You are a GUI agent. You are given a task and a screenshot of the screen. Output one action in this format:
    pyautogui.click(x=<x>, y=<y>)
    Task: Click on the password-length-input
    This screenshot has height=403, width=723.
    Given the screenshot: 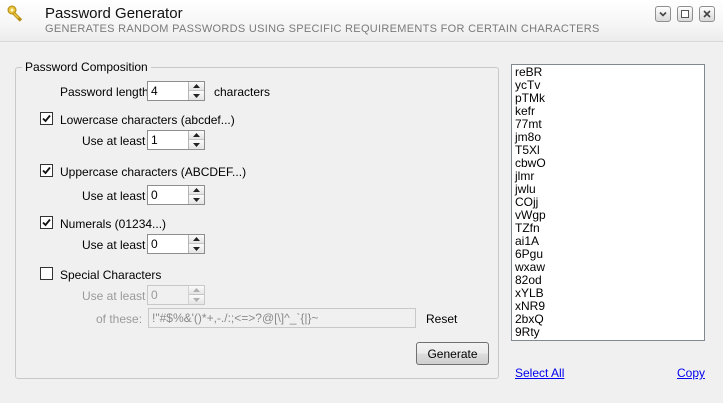 What is the action you would take?
    pyautogui.click(x=168, y=91)
    